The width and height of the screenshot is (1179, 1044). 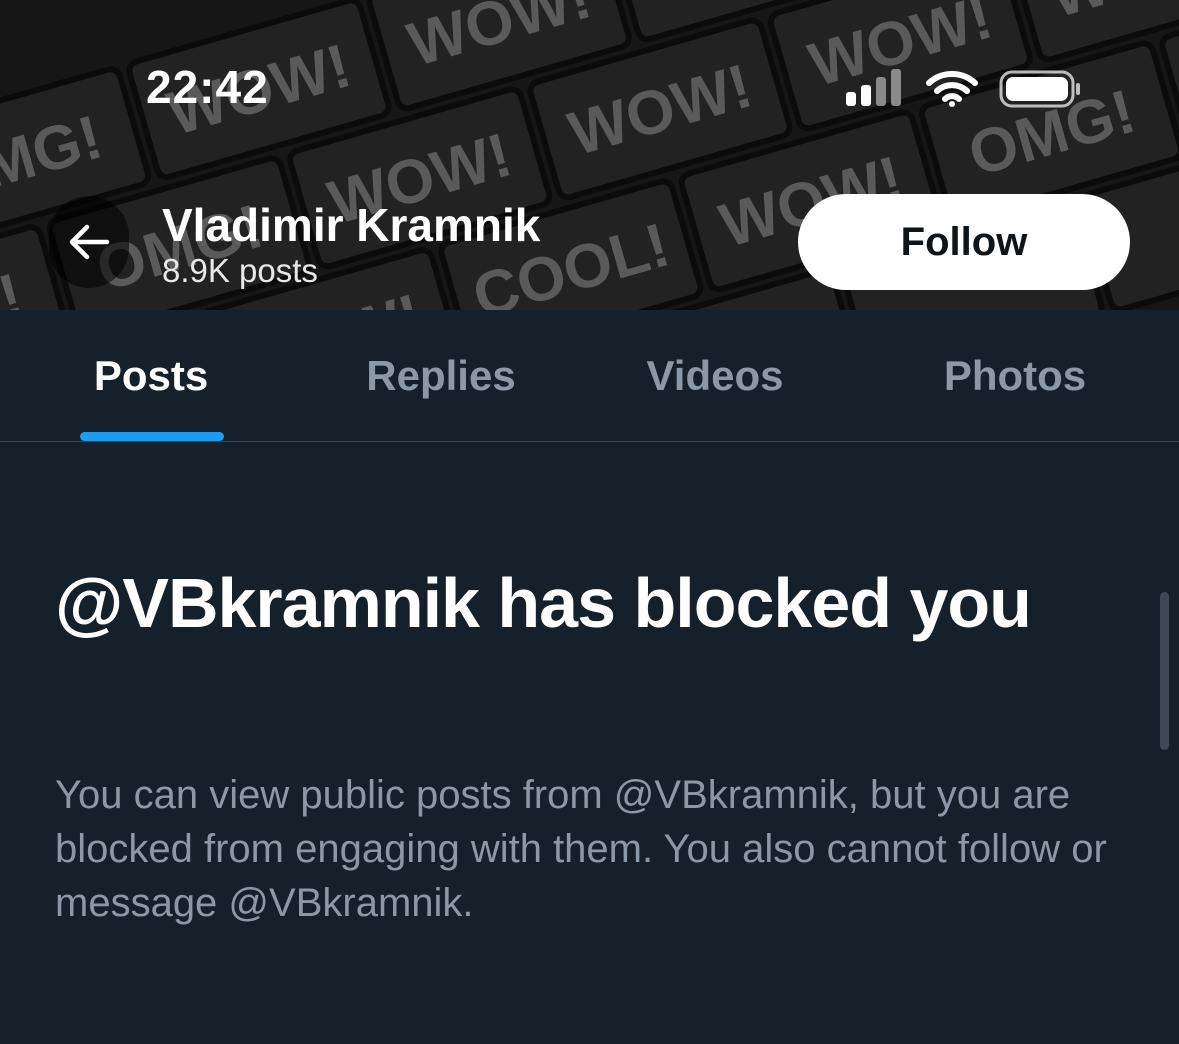 I want to click on profile-name: Vladimir Kramnik, so click(x=351, y=225).